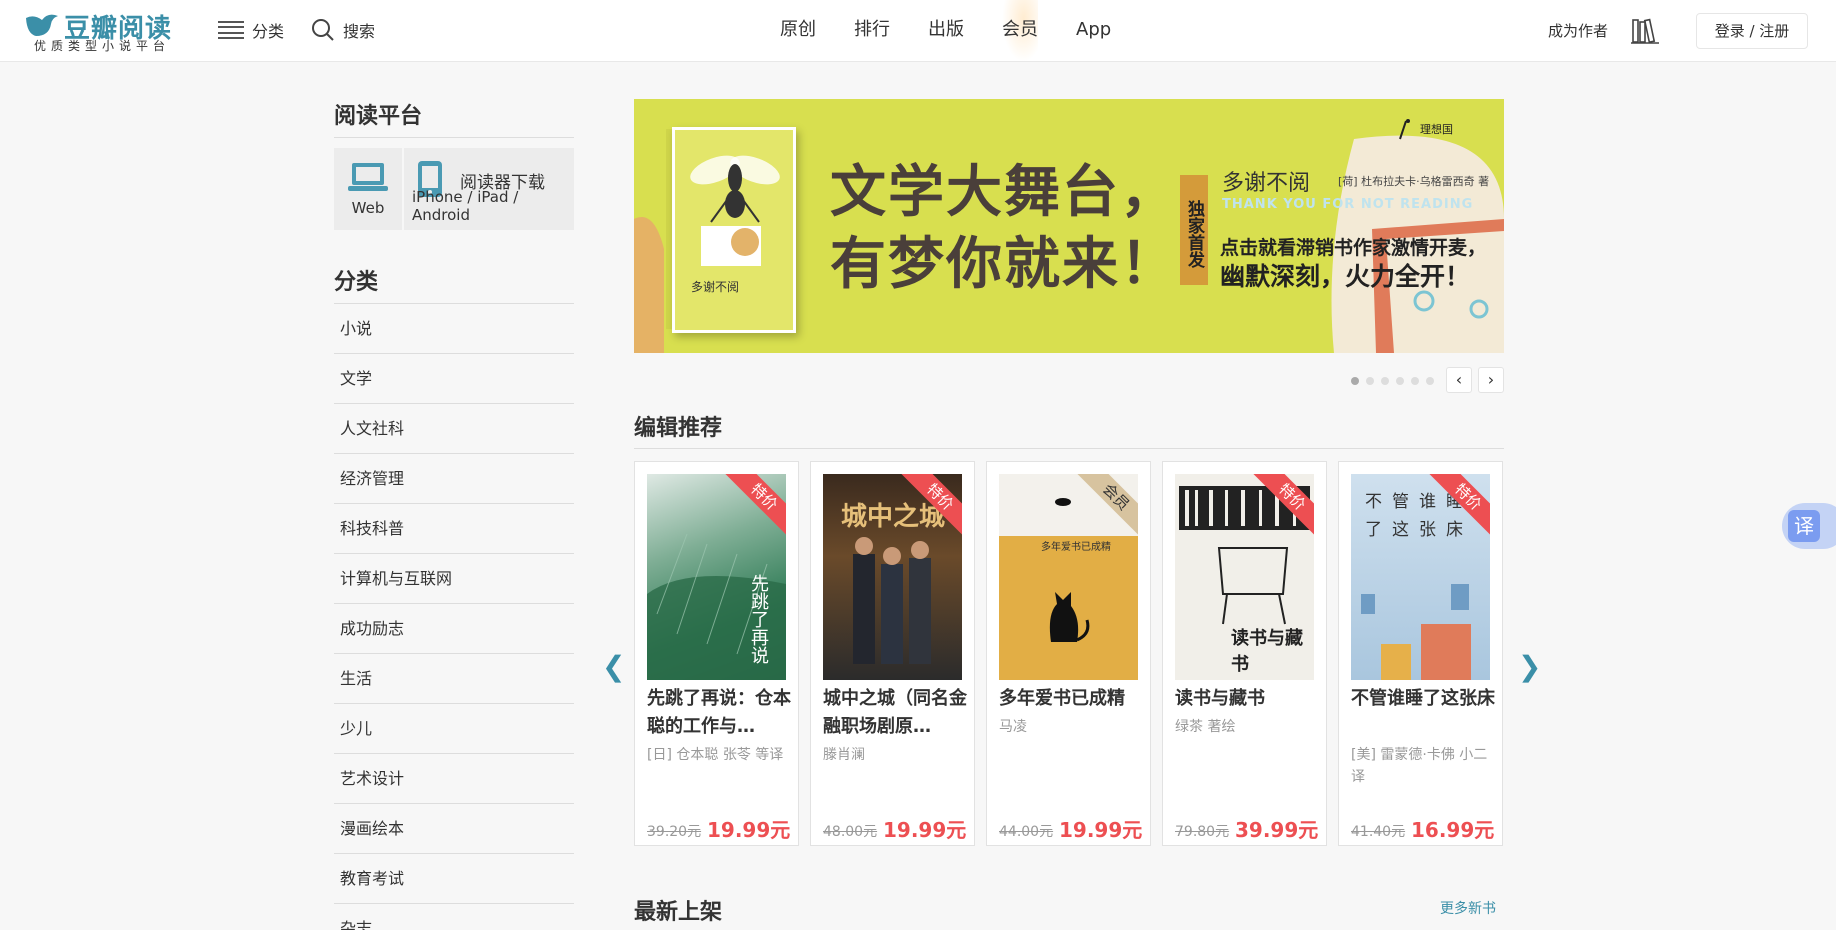  Describe the element at coordinates (454, 879) in the screenshot. I see `category-item: 教育考试` at that location.